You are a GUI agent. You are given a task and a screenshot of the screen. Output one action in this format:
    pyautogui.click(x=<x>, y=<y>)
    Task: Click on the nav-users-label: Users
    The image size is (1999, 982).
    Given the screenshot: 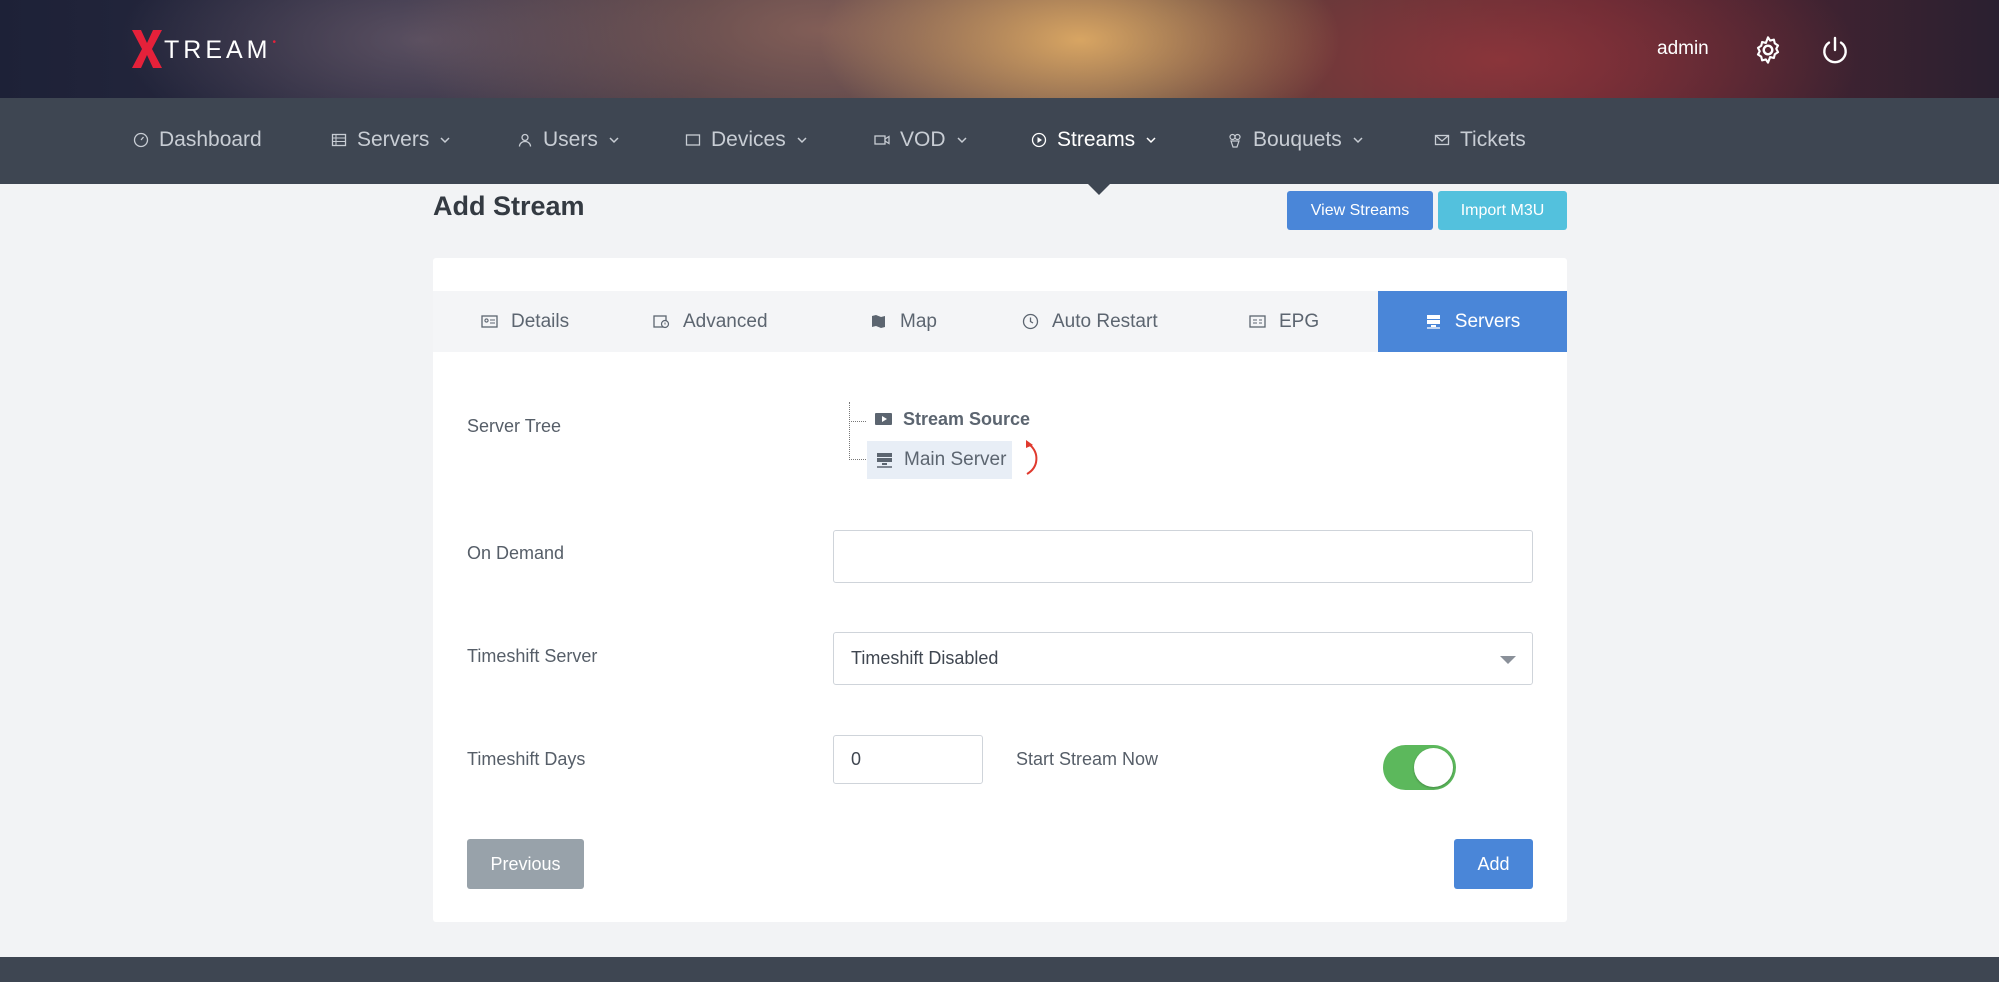 What is the action you would take?
    pyautogui.click(x=570, y=139)
    